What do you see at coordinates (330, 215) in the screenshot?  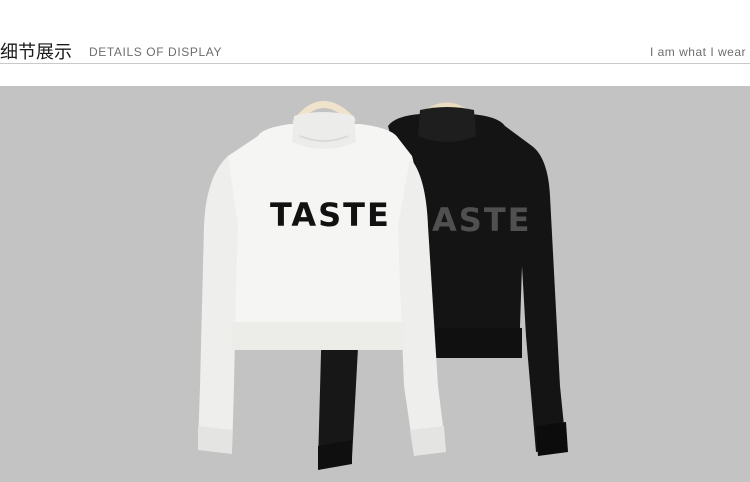 I see `white-print: TASTE` at bounding box center [330, 215].